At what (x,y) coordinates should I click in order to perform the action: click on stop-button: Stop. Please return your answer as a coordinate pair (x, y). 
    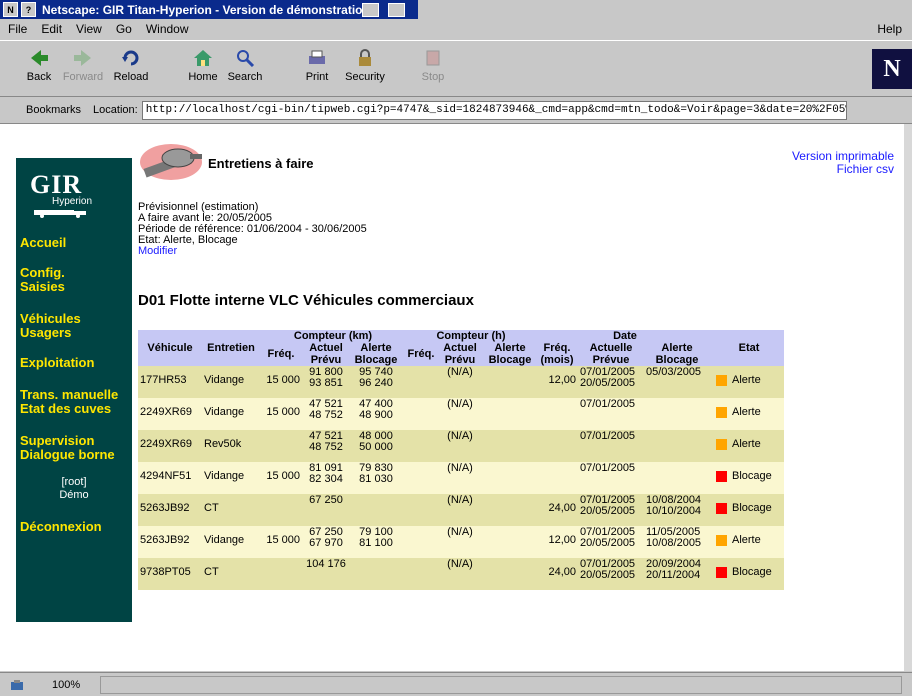
    Looking at the image, I should click on (433, 66).